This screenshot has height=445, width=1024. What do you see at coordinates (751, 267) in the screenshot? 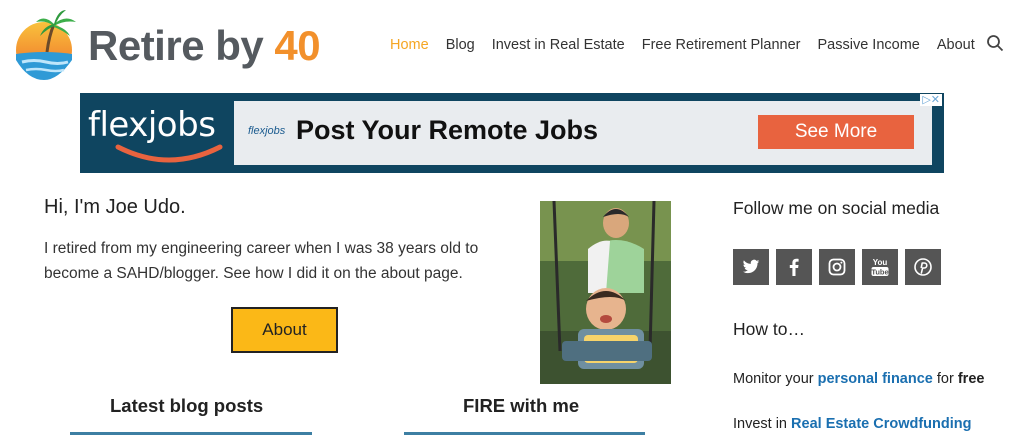
I see `twitter-icon` at bounding box center [751, 267].